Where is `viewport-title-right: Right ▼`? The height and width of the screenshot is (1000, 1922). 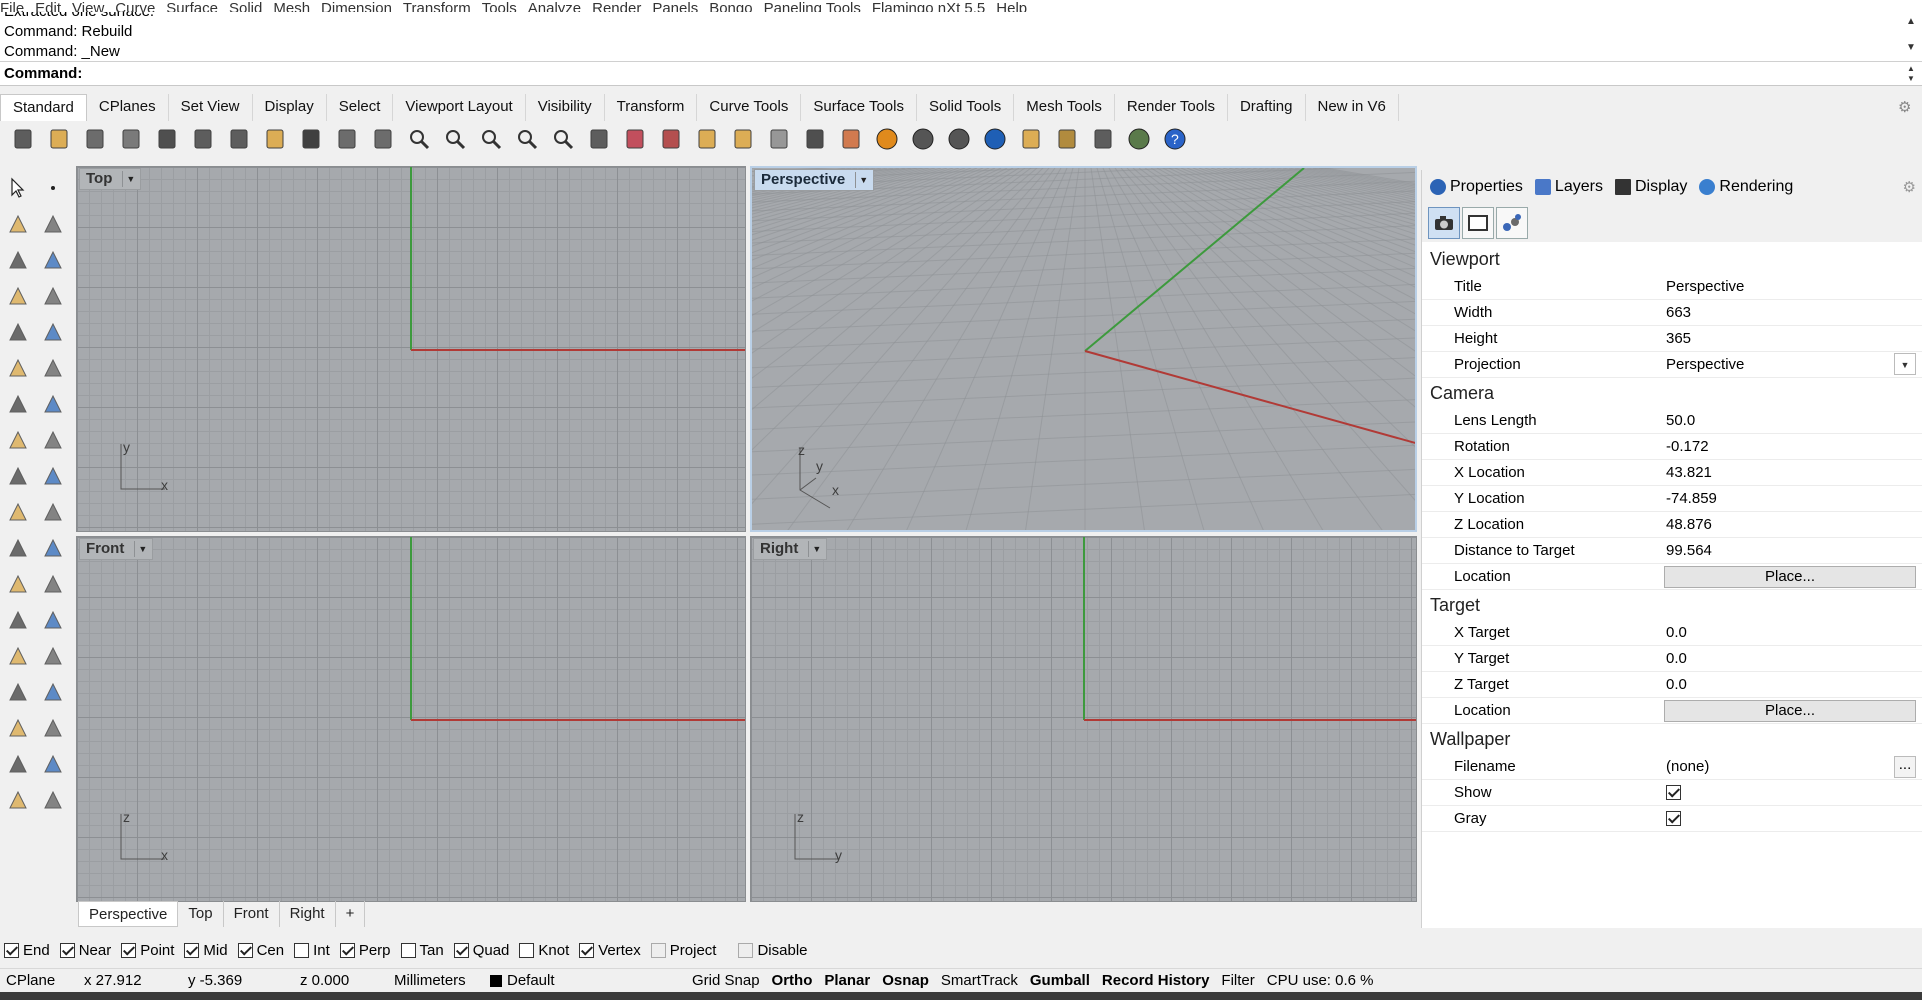
viewport-title-right: Right ▼ is located at coordinates (790, 549).